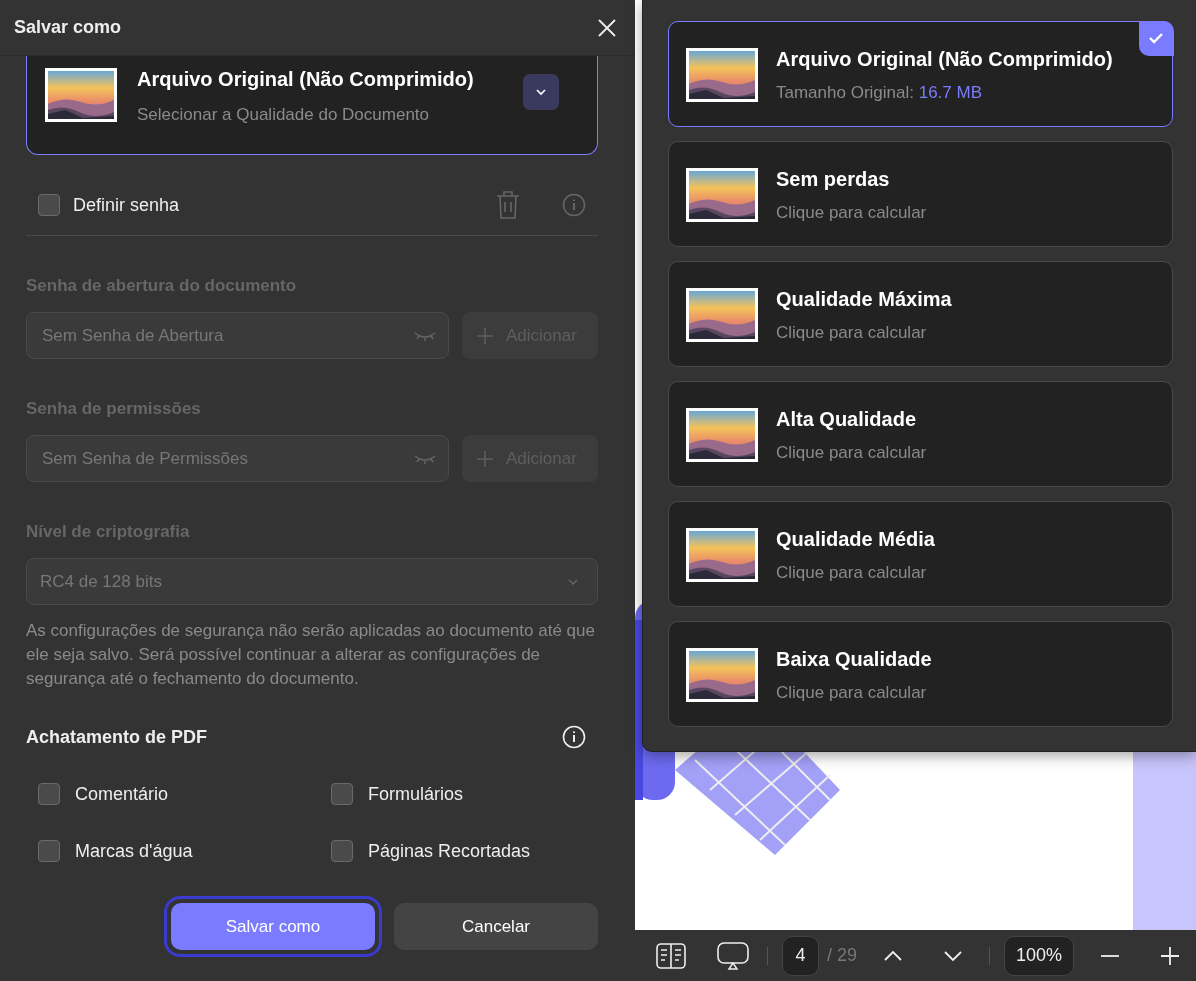 The width and height of the screenshot is (1196, 981). Describe the element at coordinates (1156, 38) in the screenshot. I see `check-icon` at that location.